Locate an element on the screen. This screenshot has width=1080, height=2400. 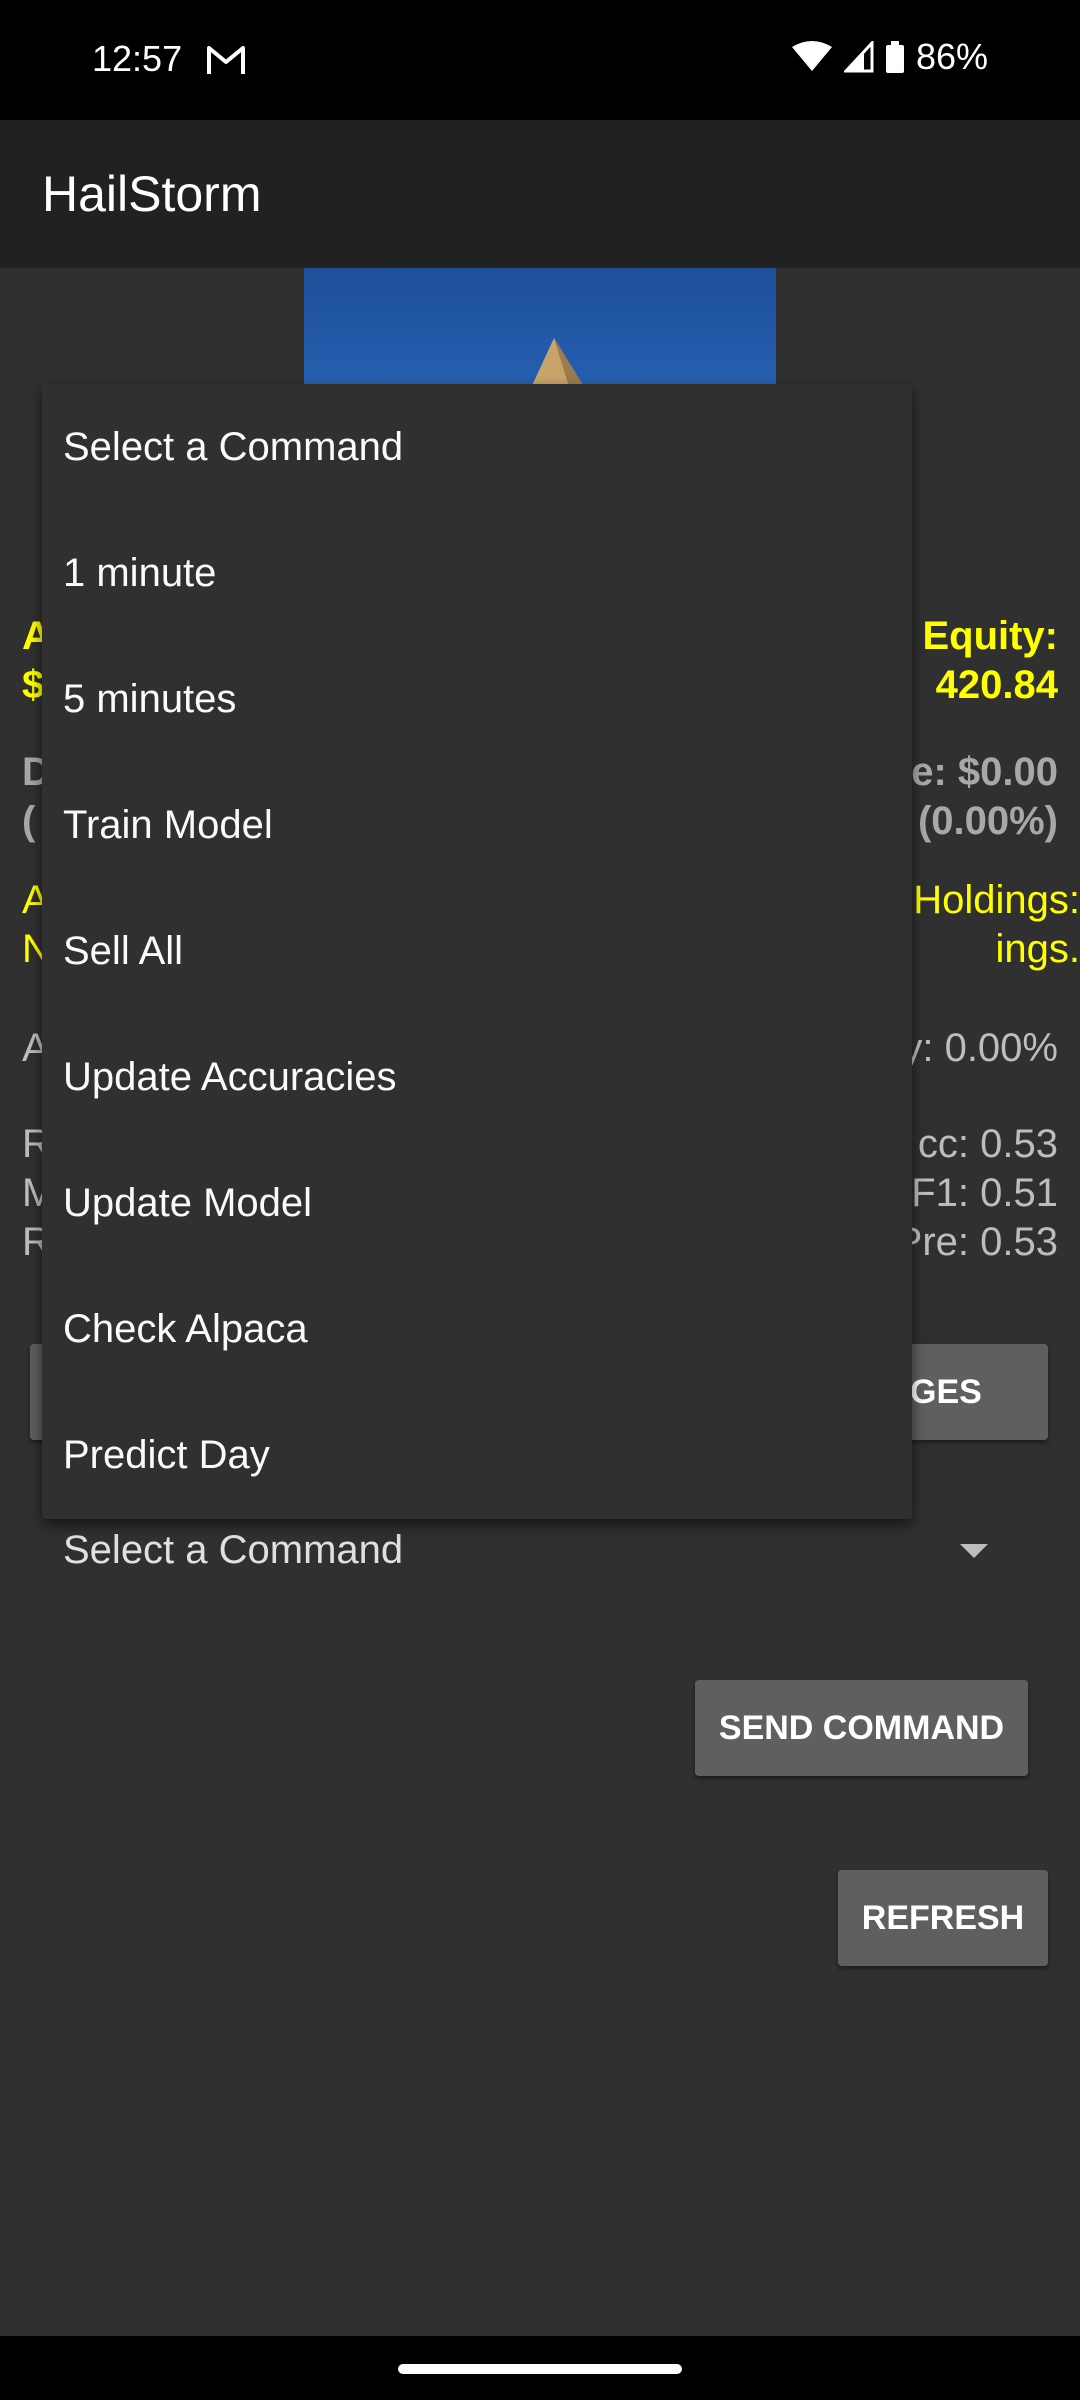
battery-level: 86% is located at coordinates (951, 56).